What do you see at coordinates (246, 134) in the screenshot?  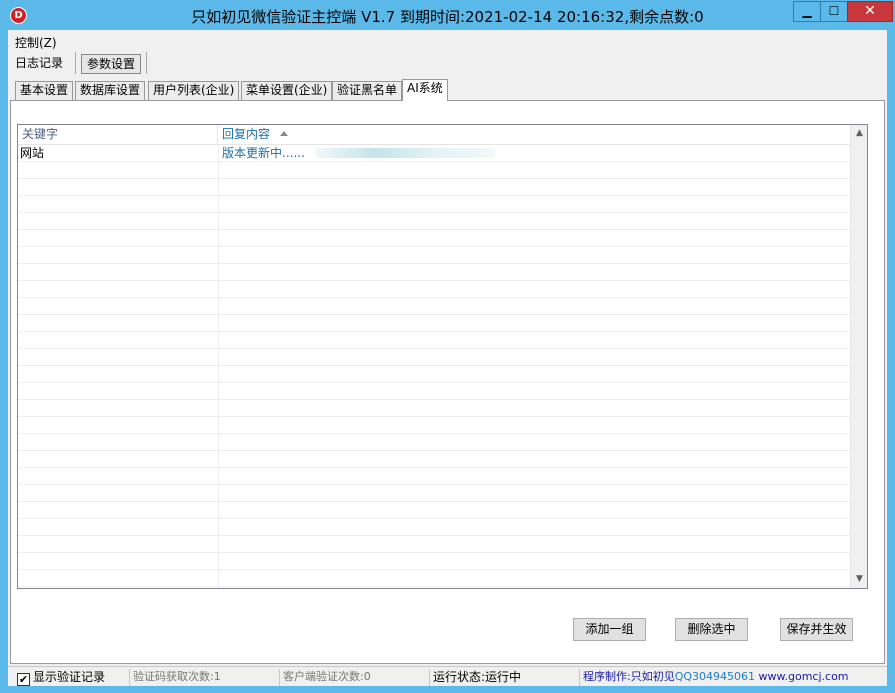 I see `column-label: 回复内容` at bounding box center [246, 134].